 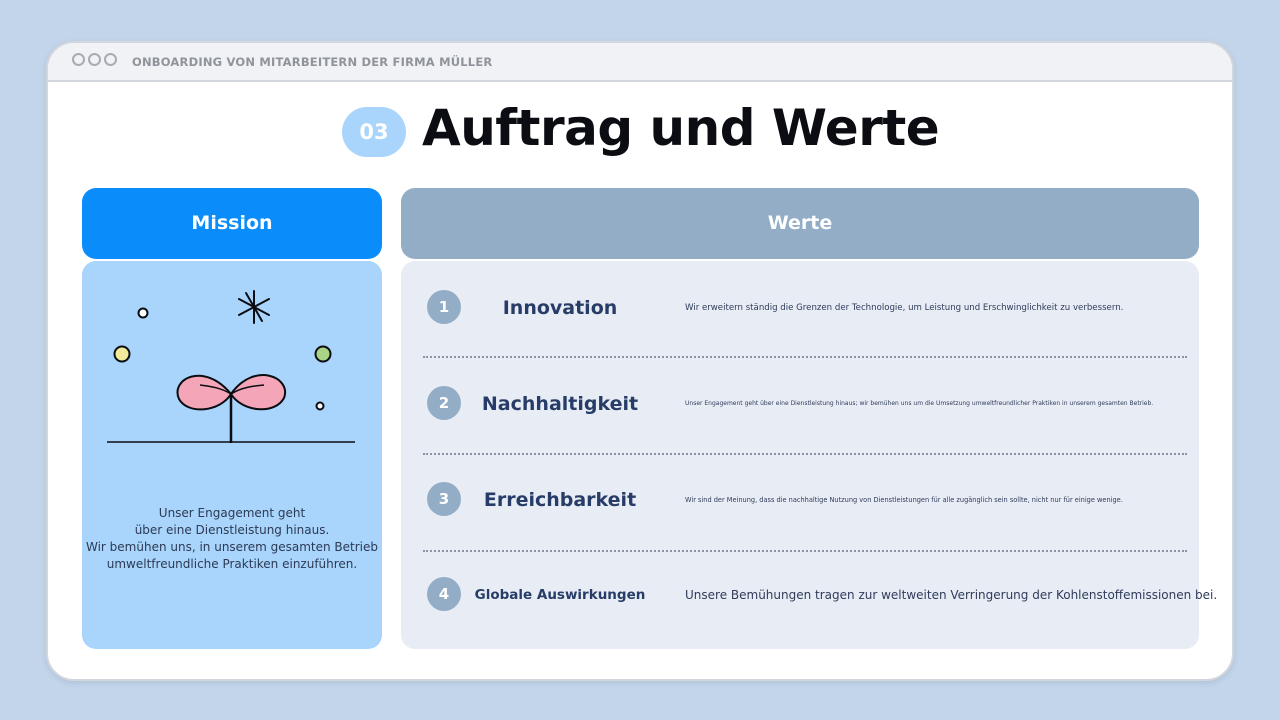 I want to click on value-title: Innovation, so click(x=560, y=308).